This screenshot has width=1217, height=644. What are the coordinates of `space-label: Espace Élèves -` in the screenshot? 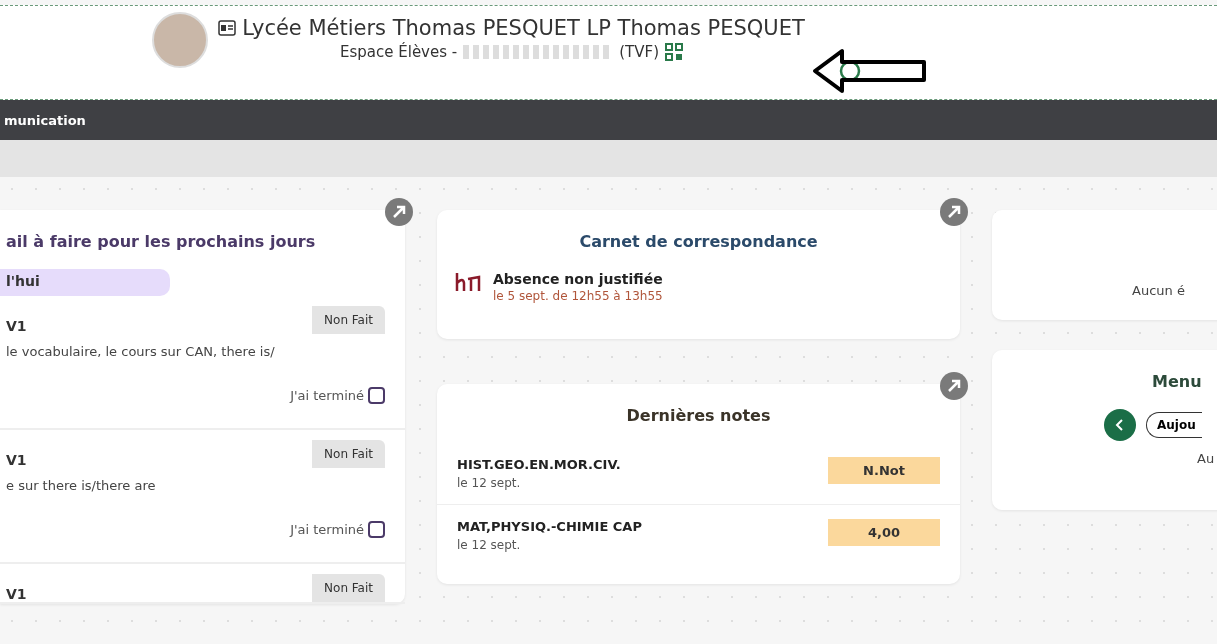 It's located at (399, 52).